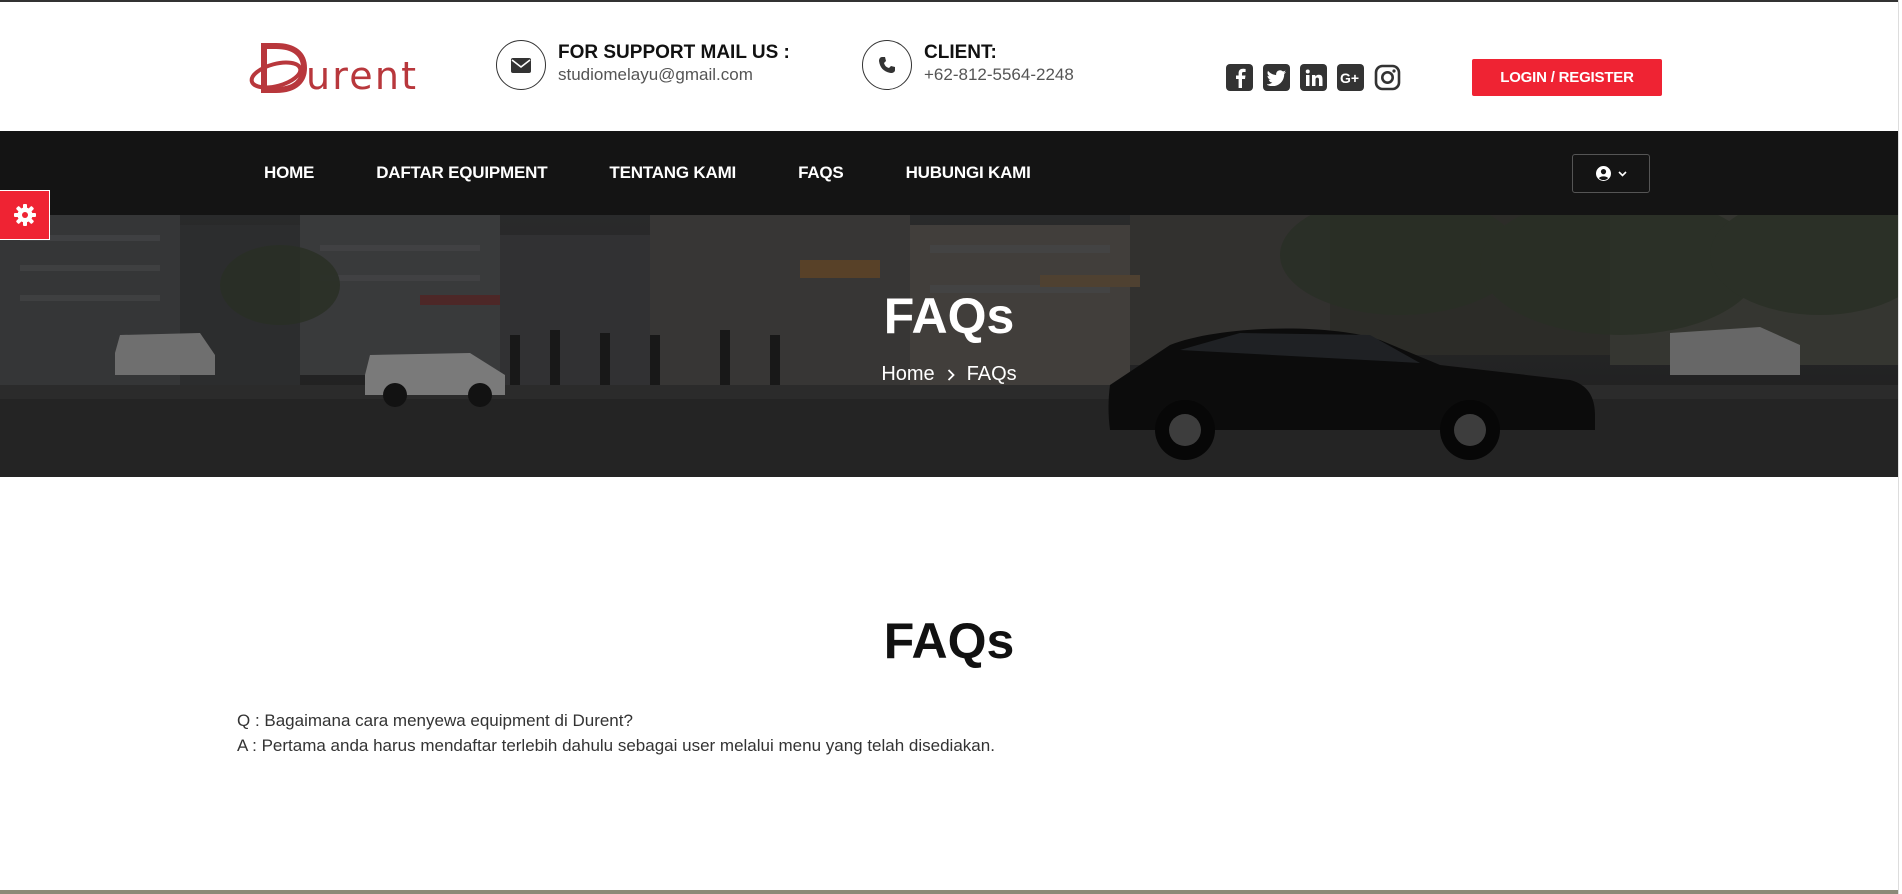 The height and width of the screenshot is (894, 1902). I want to click on user-circle-icon, so click(1603, 173).